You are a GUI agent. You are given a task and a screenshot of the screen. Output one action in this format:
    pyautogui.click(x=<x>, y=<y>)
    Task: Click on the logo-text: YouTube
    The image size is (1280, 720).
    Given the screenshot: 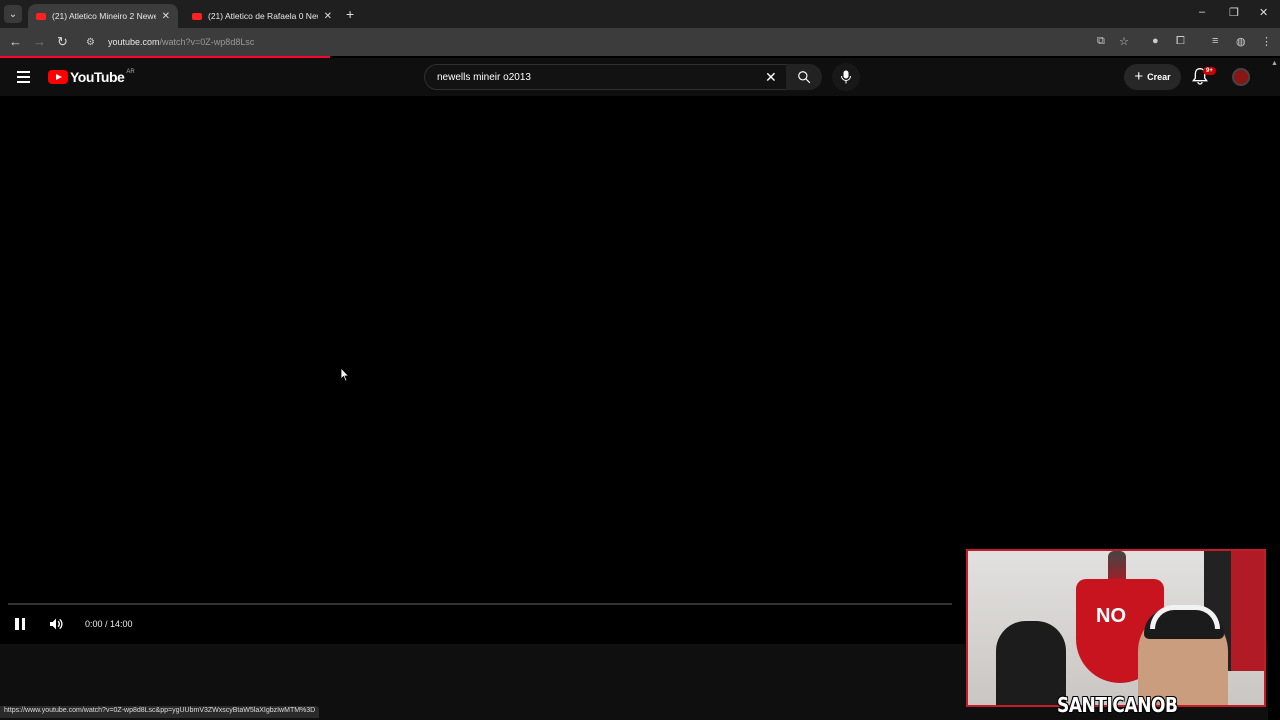 What is the action you would take?
    pyautogui.click(x=97, y=77)
    